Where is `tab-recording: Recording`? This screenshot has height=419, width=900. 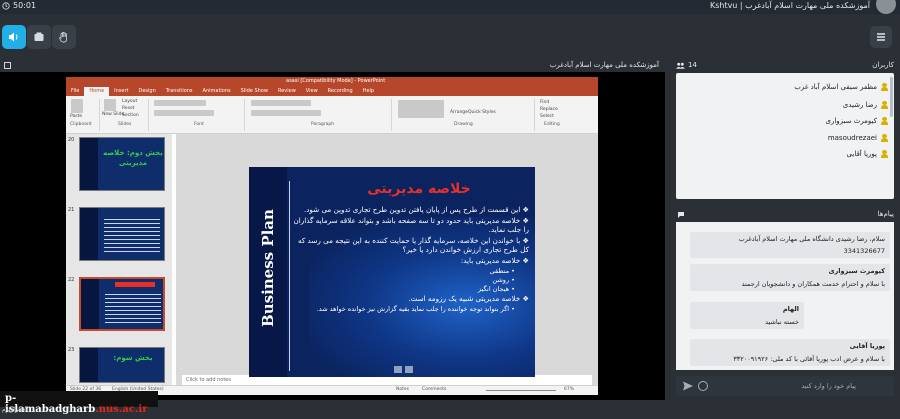 tab-recording: Recording is located at coordinates (340, 91).